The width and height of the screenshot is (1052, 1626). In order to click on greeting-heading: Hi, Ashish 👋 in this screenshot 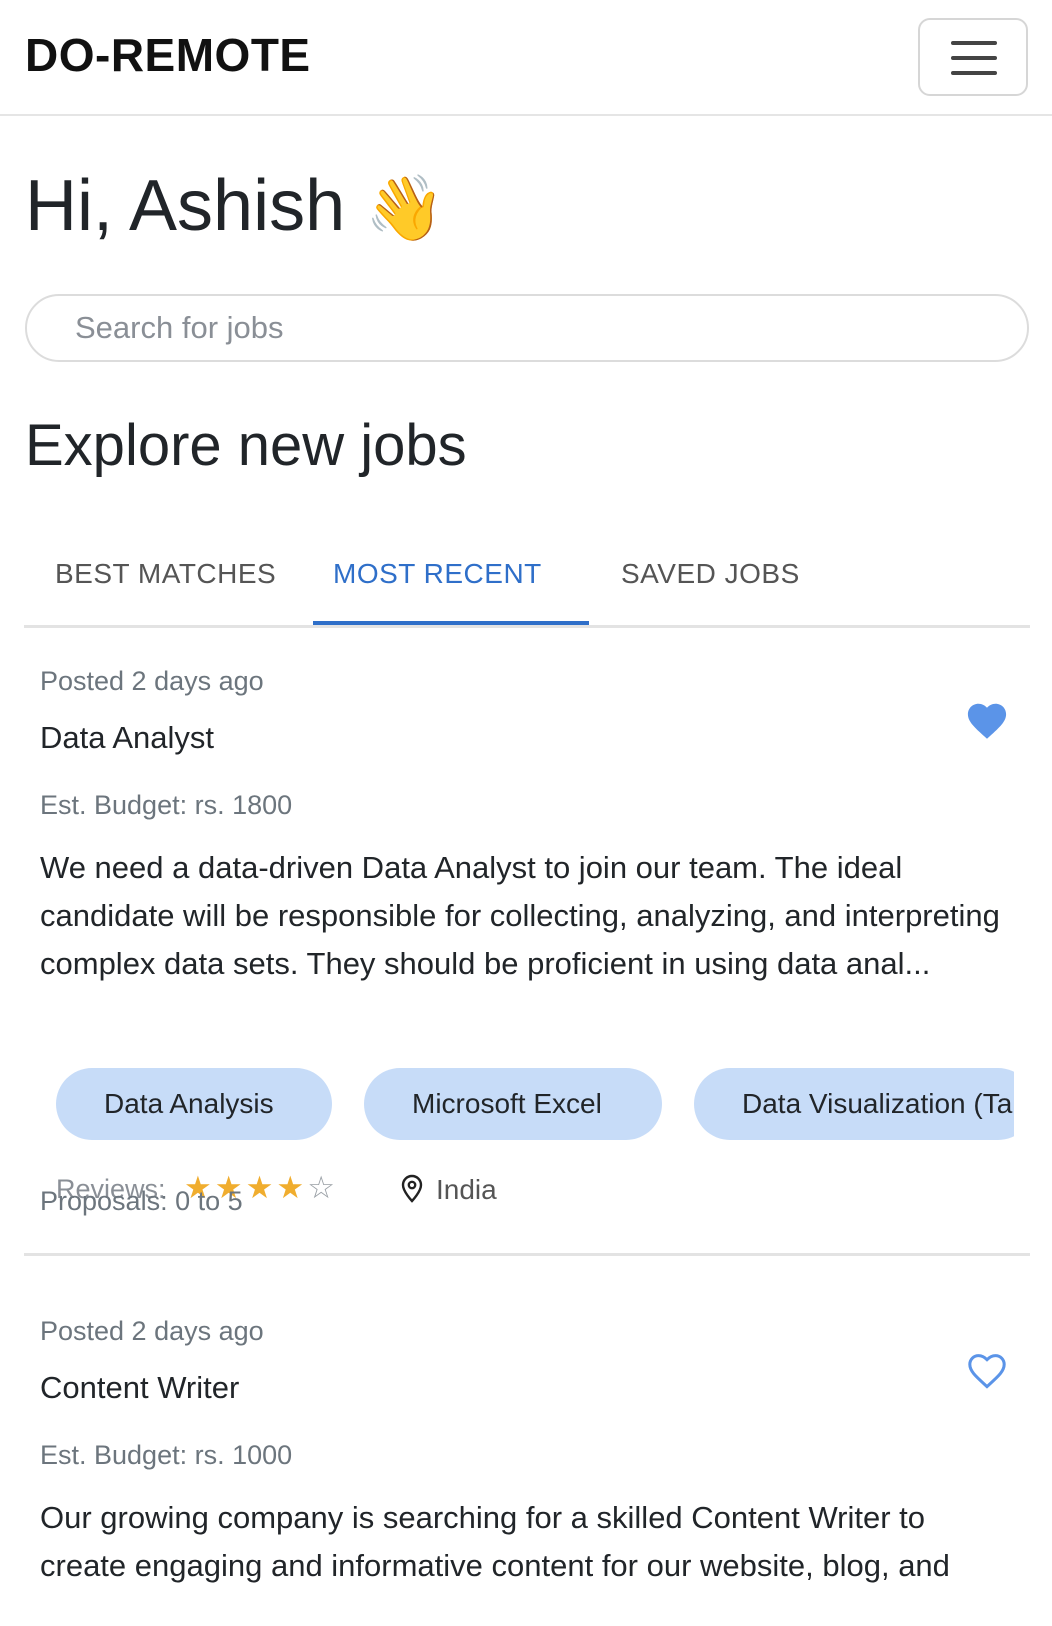, I will do `click(235, 206)`.